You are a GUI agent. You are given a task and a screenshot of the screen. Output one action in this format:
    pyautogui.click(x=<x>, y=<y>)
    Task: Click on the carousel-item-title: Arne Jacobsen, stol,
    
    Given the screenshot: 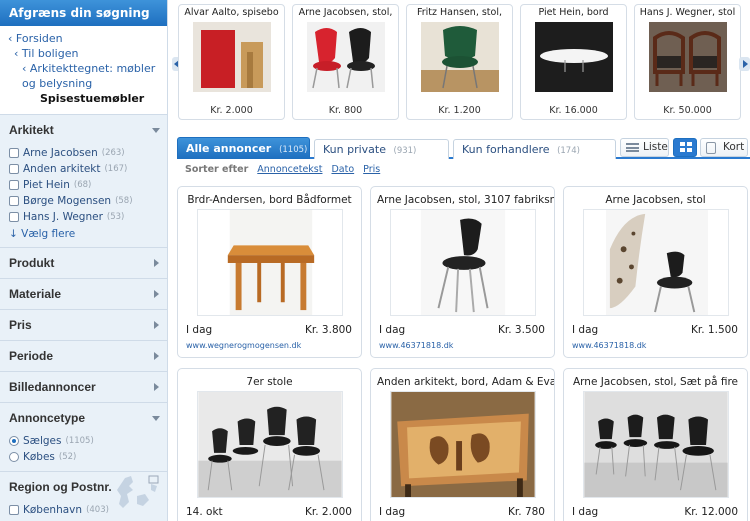 What is the action you would take?
    pyautogui.click(x=345, y=12)
    